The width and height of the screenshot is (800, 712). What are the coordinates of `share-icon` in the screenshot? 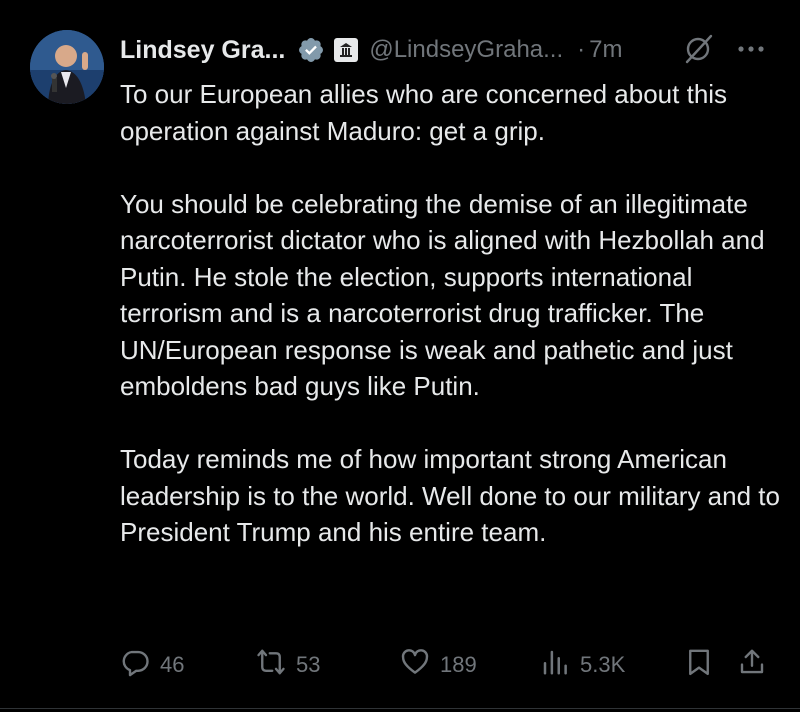 It's located at (752, 665).